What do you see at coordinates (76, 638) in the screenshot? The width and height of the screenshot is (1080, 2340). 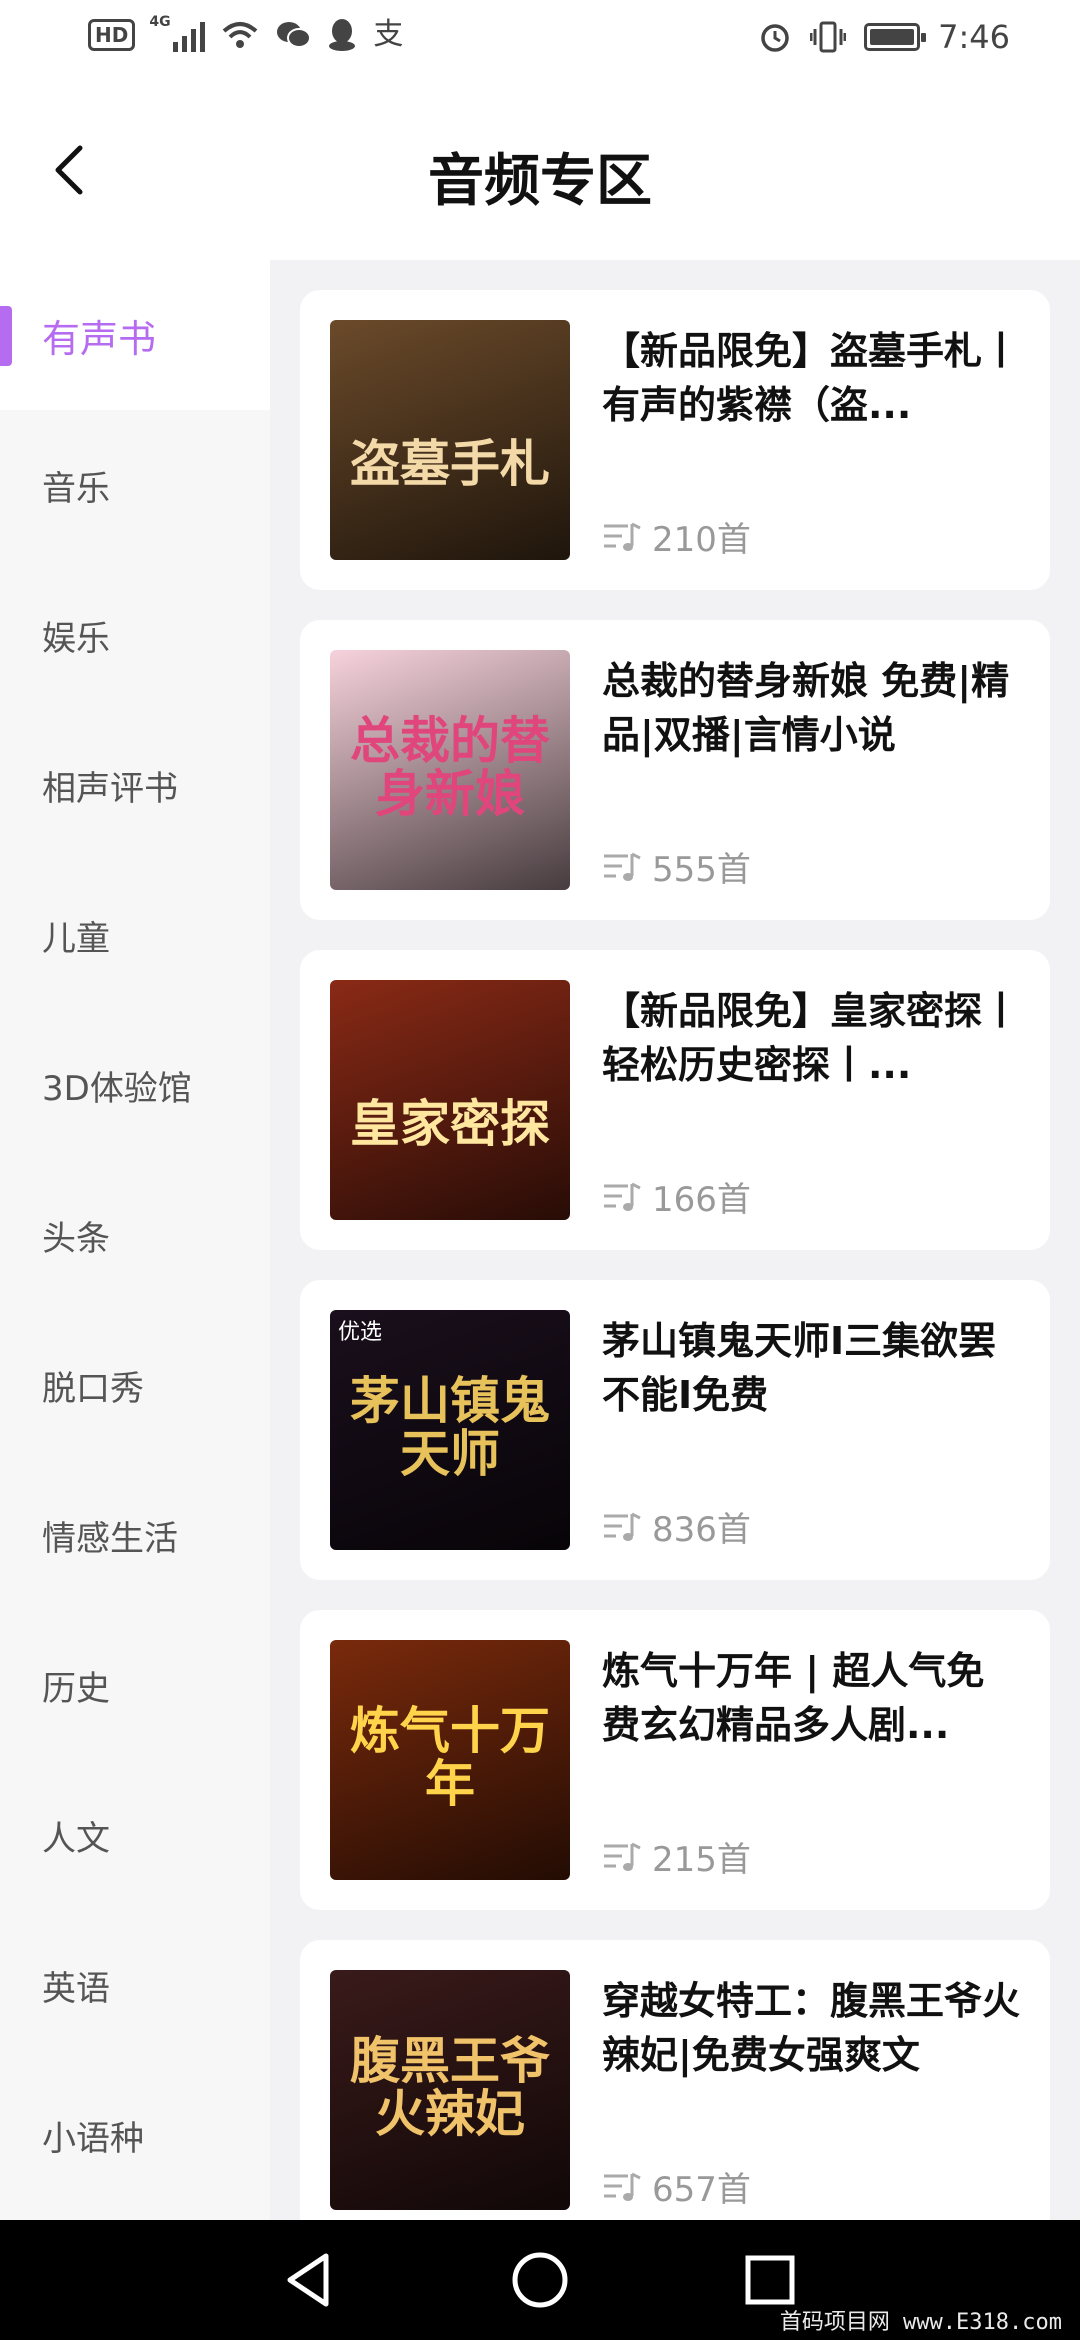 I see `sidebar-item-label: 娱乐` at bounding box center [76, 638].